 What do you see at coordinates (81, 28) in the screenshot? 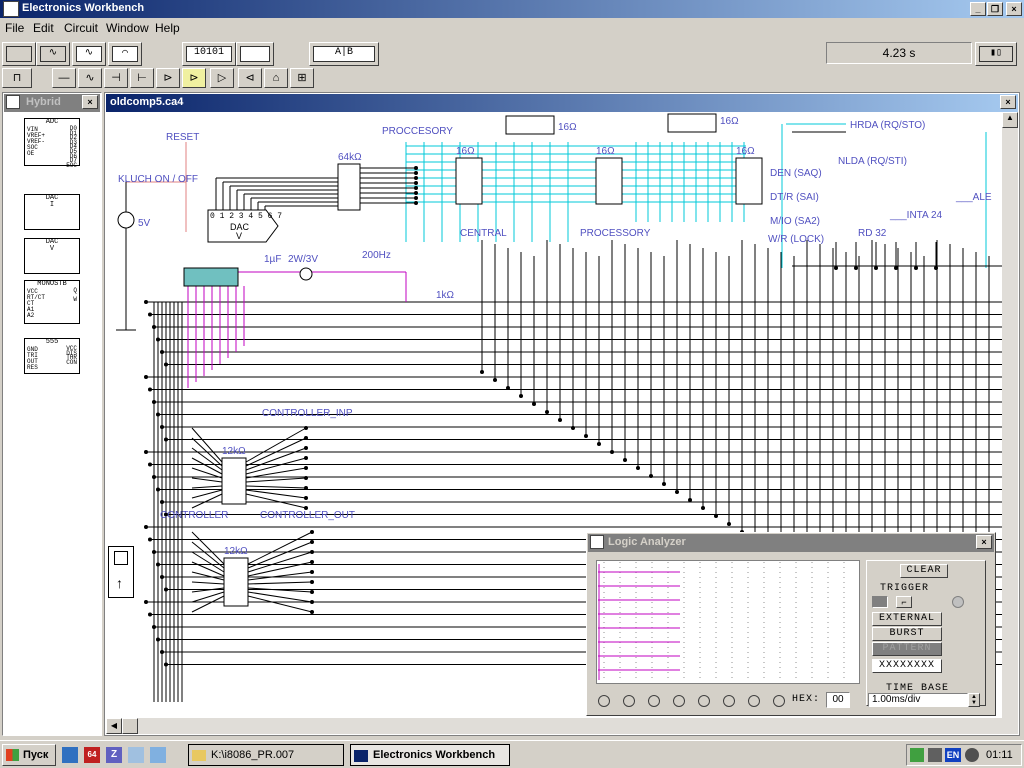
I see `menu-circuit: Circuit` at bounding box center [81, 28].